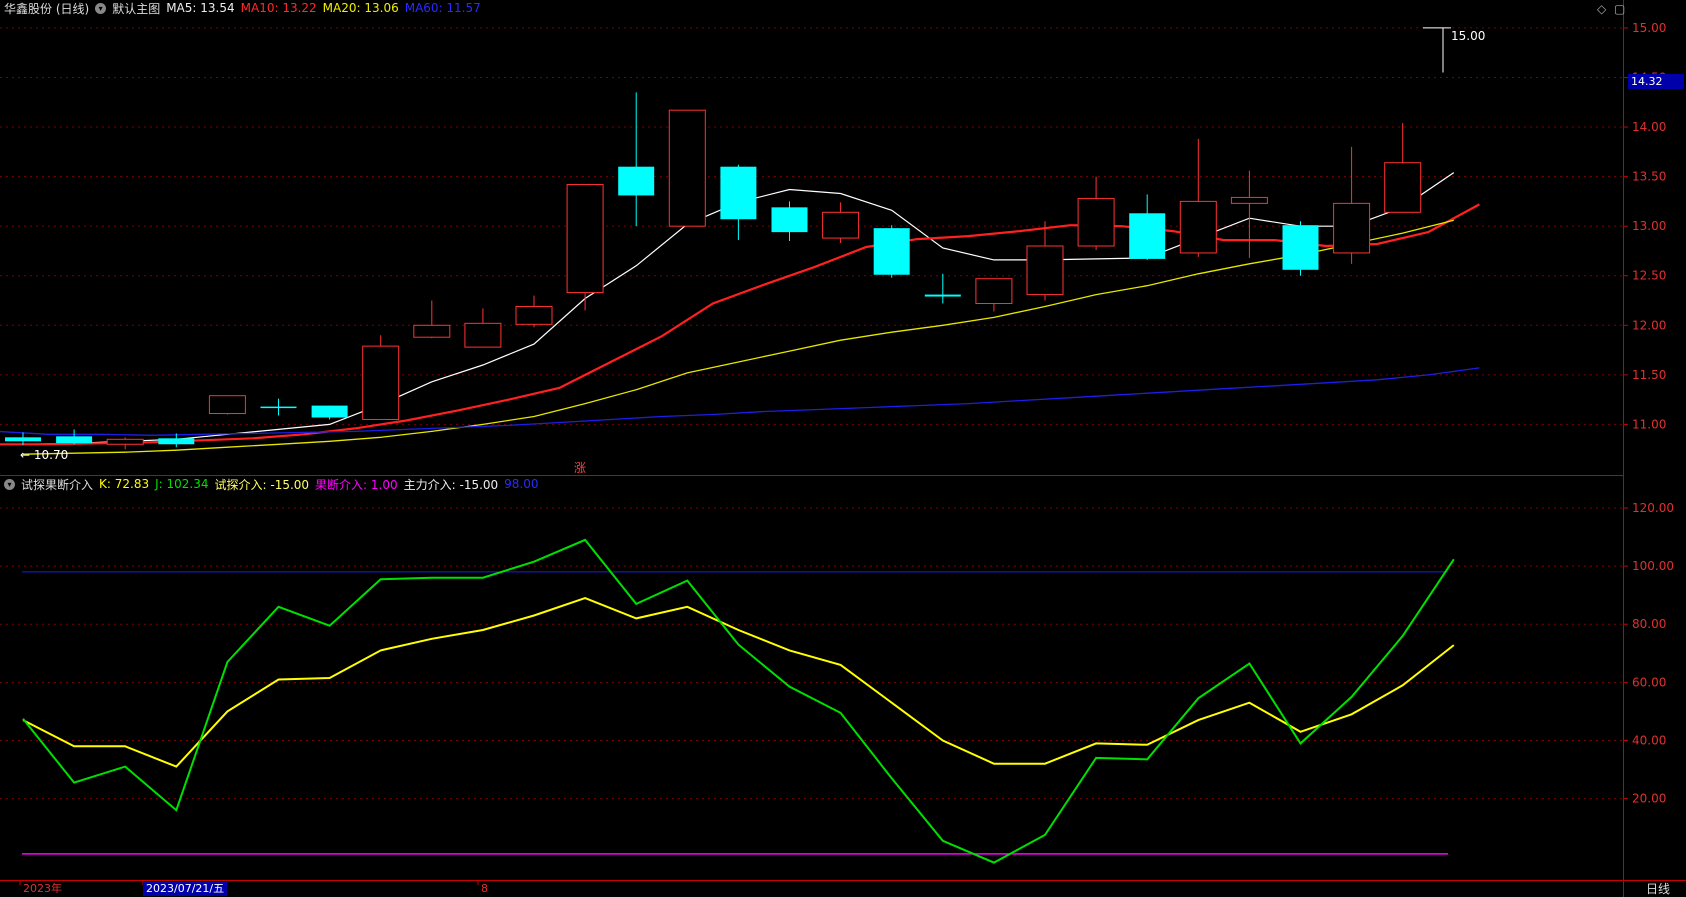 This screenshot has height=897, width=1686. I want to click on indicator-tick-label: 120.00, so click(1653, 508).